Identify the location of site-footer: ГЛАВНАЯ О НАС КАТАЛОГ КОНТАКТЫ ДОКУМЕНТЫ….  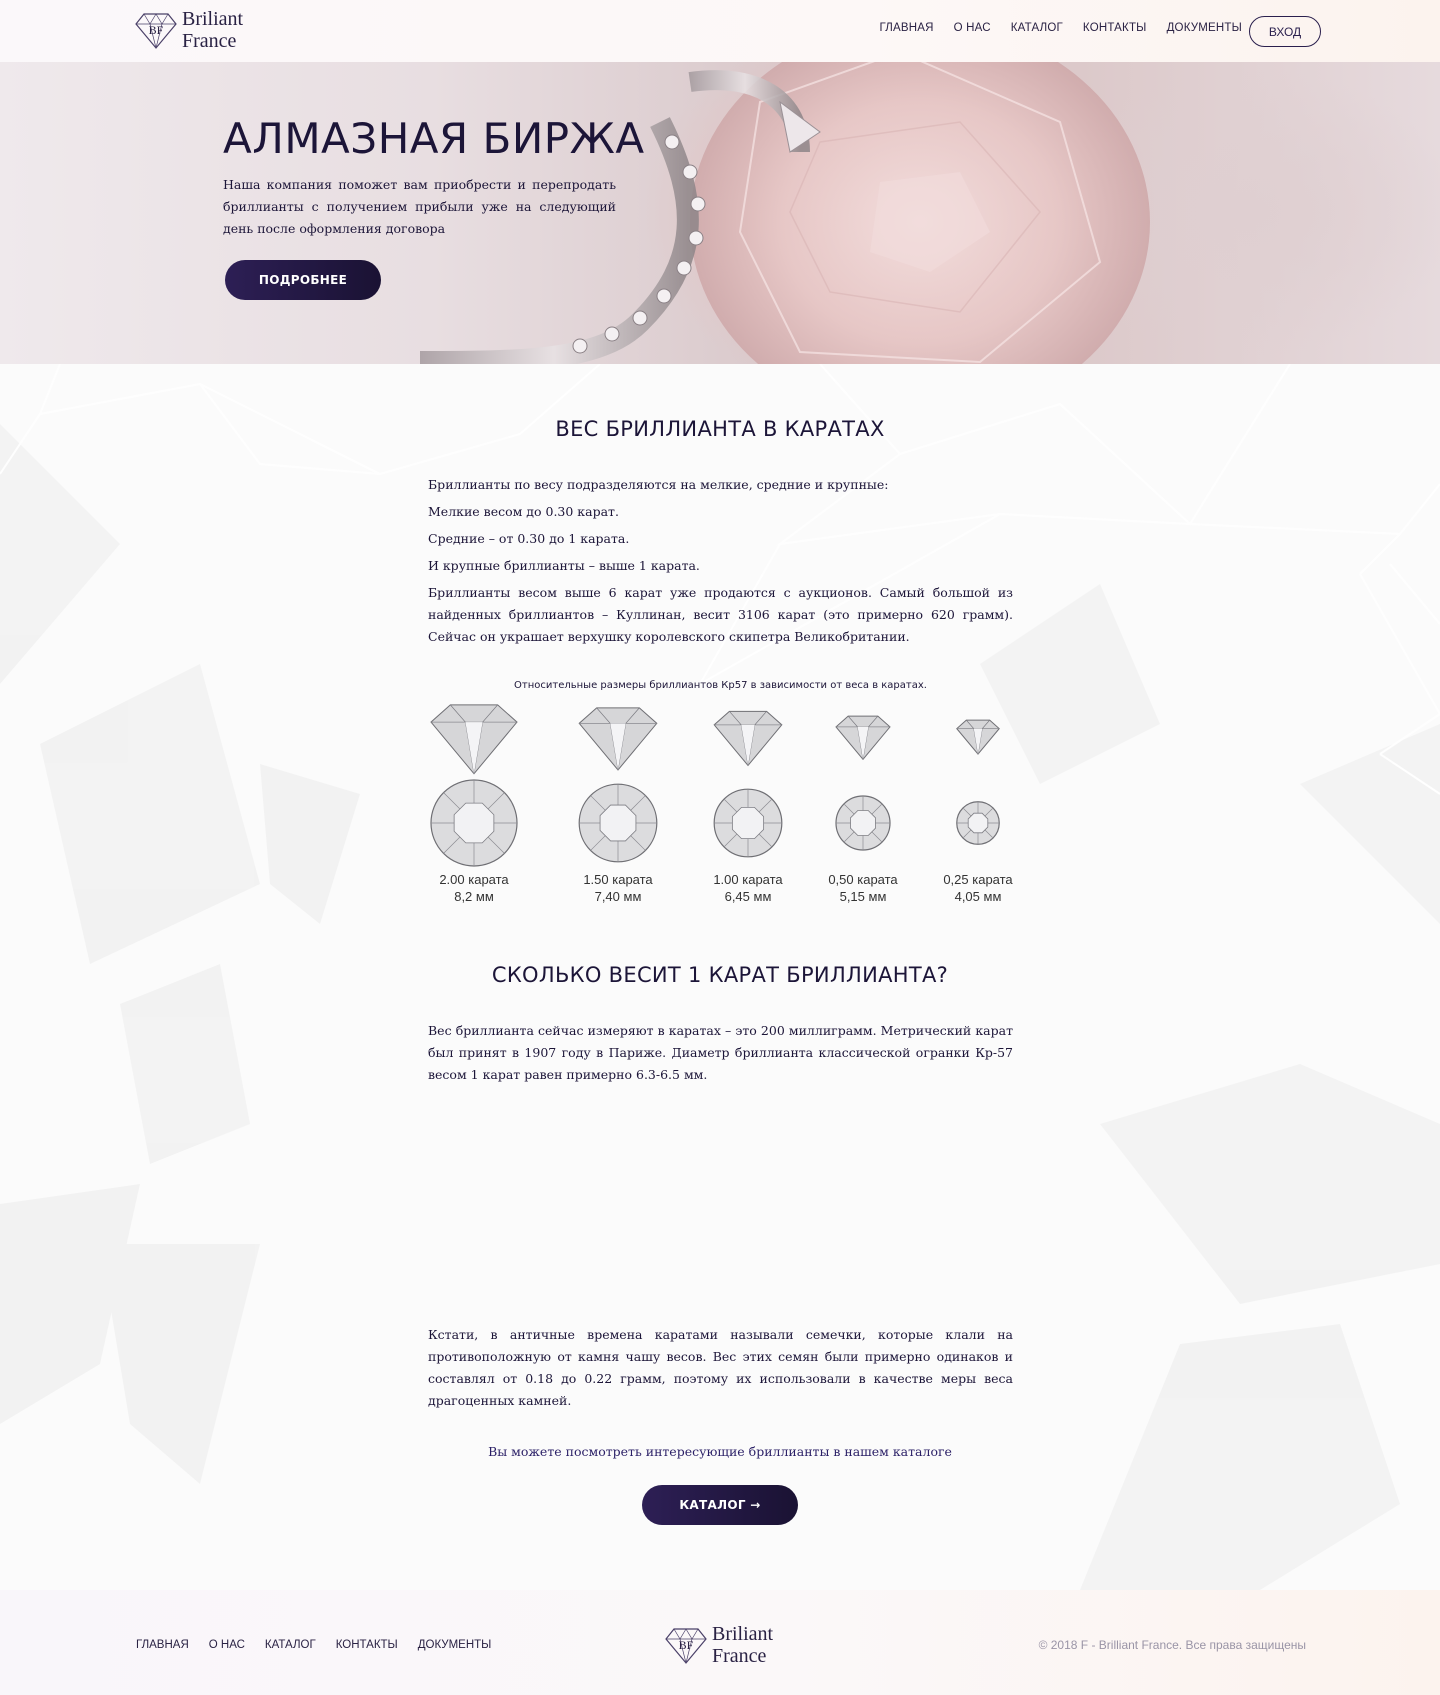
(720, 1642).